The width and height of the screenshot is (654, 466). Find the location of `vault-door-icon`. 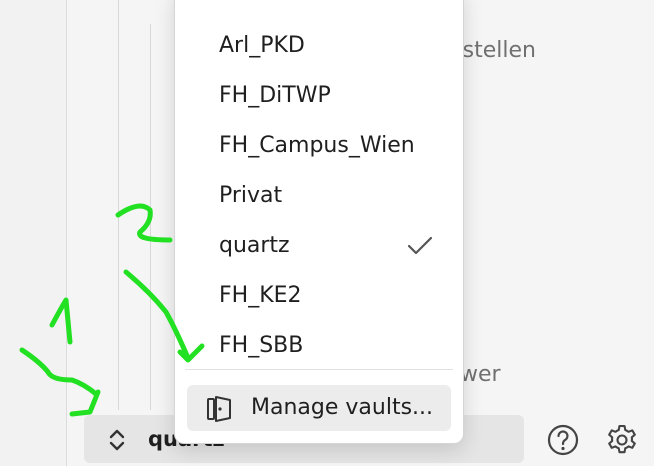

vault-door-icon is located at coordinates (220, 411).